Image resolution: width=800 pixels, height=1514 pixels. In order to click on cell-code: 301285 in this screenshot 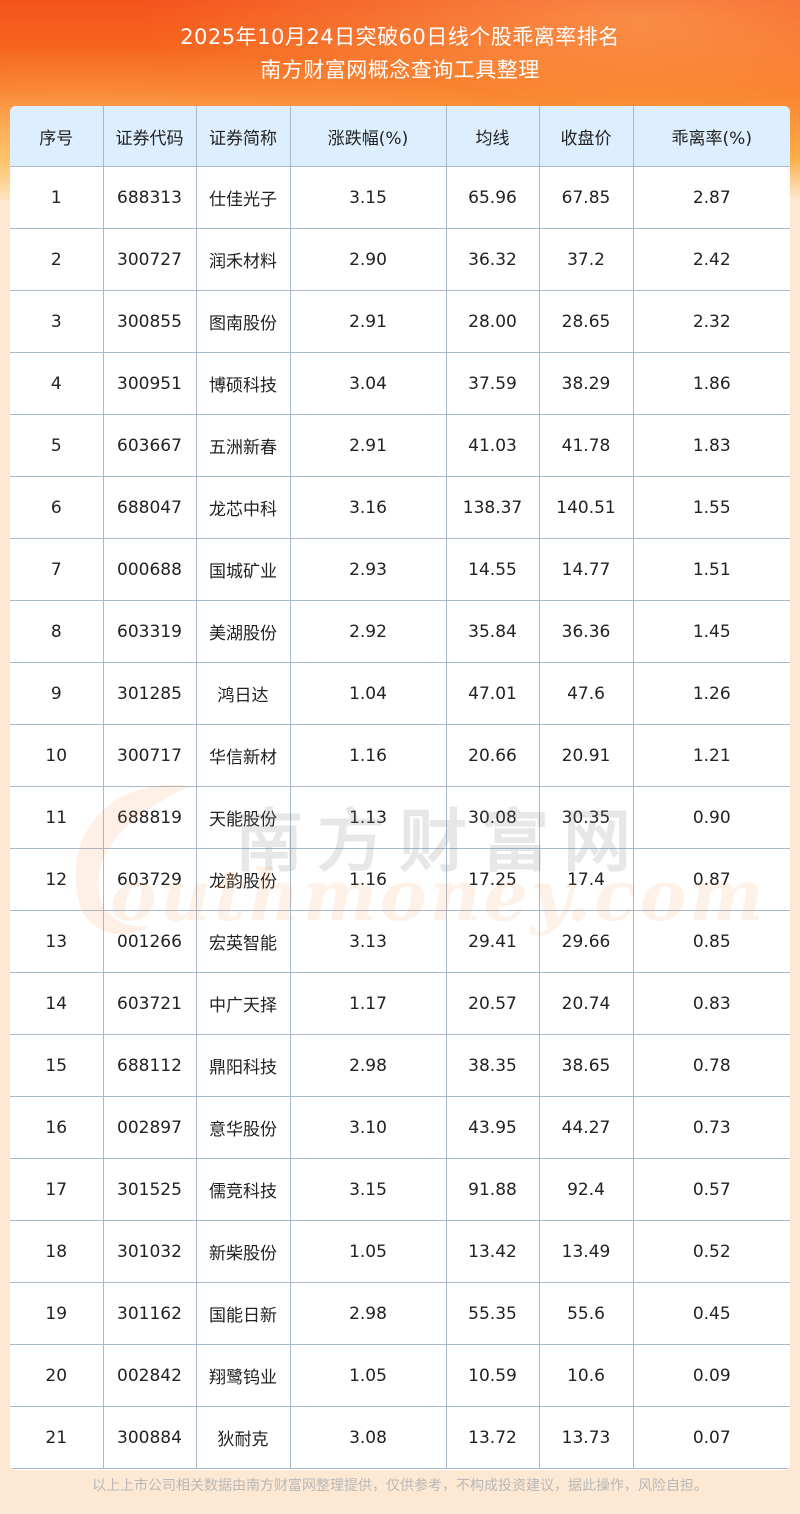, I will do `click(149, 693)`.